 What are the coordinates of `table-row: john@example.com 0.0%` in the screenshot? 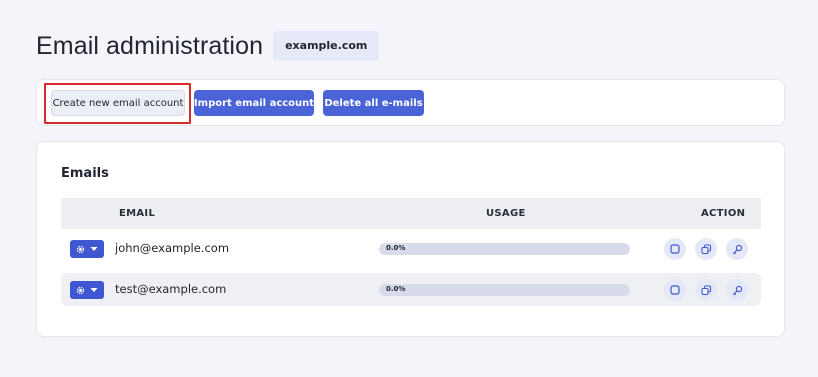 It's located at (411, 248).